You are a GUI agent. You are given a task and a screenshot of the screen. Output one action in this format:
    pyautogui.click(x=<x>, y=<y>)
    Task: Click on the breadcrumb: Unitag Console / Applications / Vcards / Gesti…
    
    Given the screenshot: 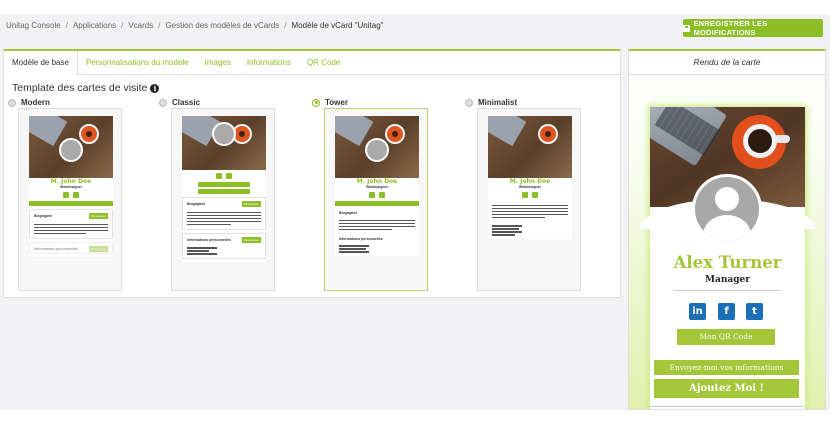 What is the action you would take?
    pyautogui.click(x=195, y=25)
    